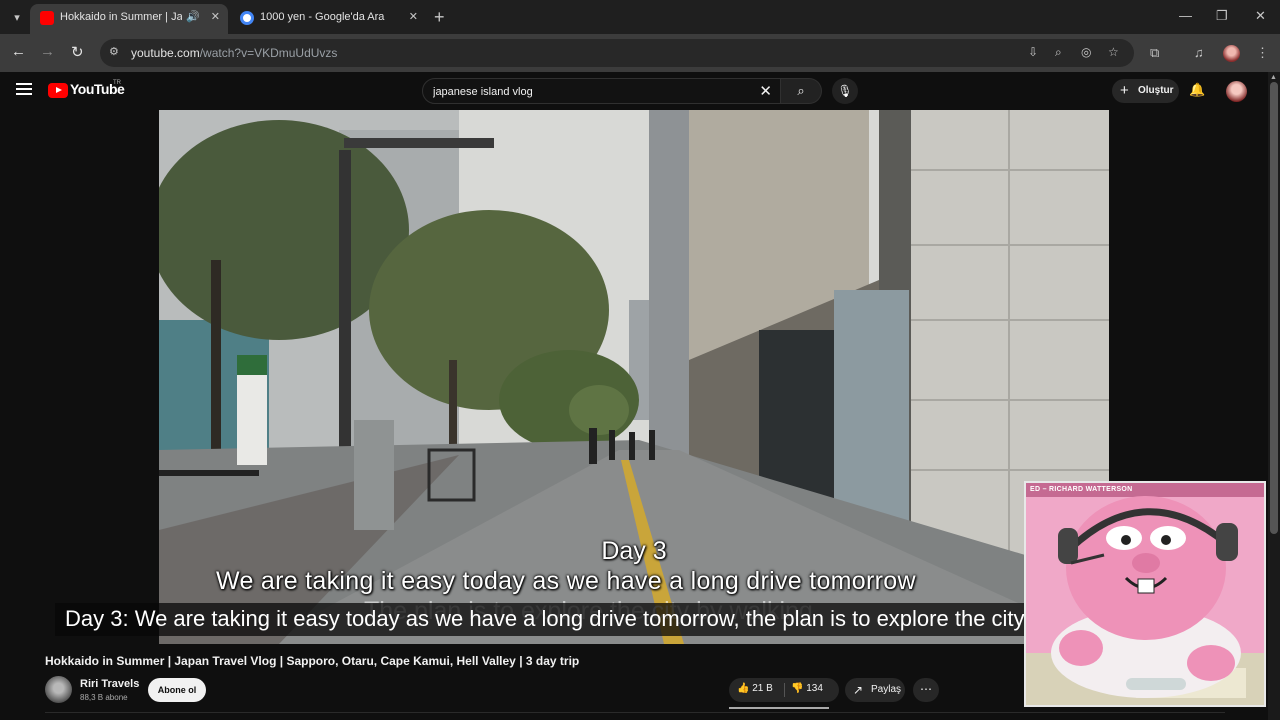  I want to click on pip-caption-label: ED – RICHARD WATTERSON, so click(1081, 489).